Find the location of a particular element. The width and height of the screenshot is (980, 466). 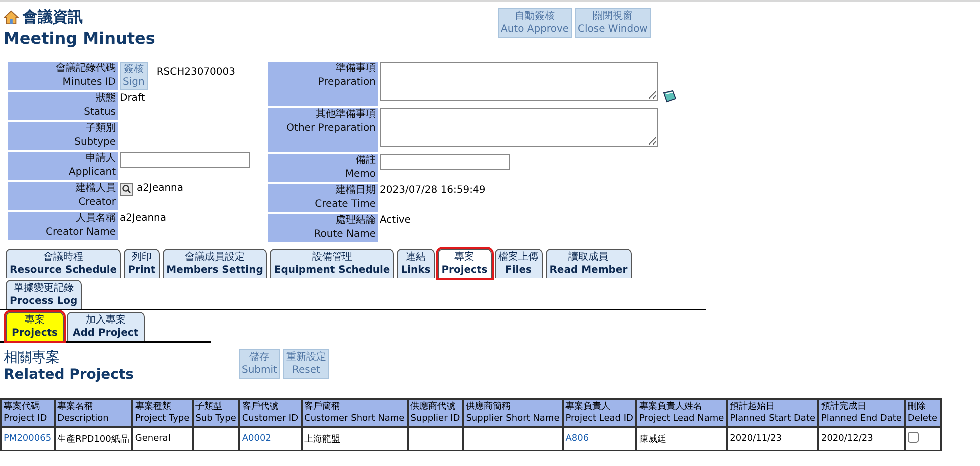

field-label: 其他準備事項 Other Preparation is located at coordinates (323, 130).